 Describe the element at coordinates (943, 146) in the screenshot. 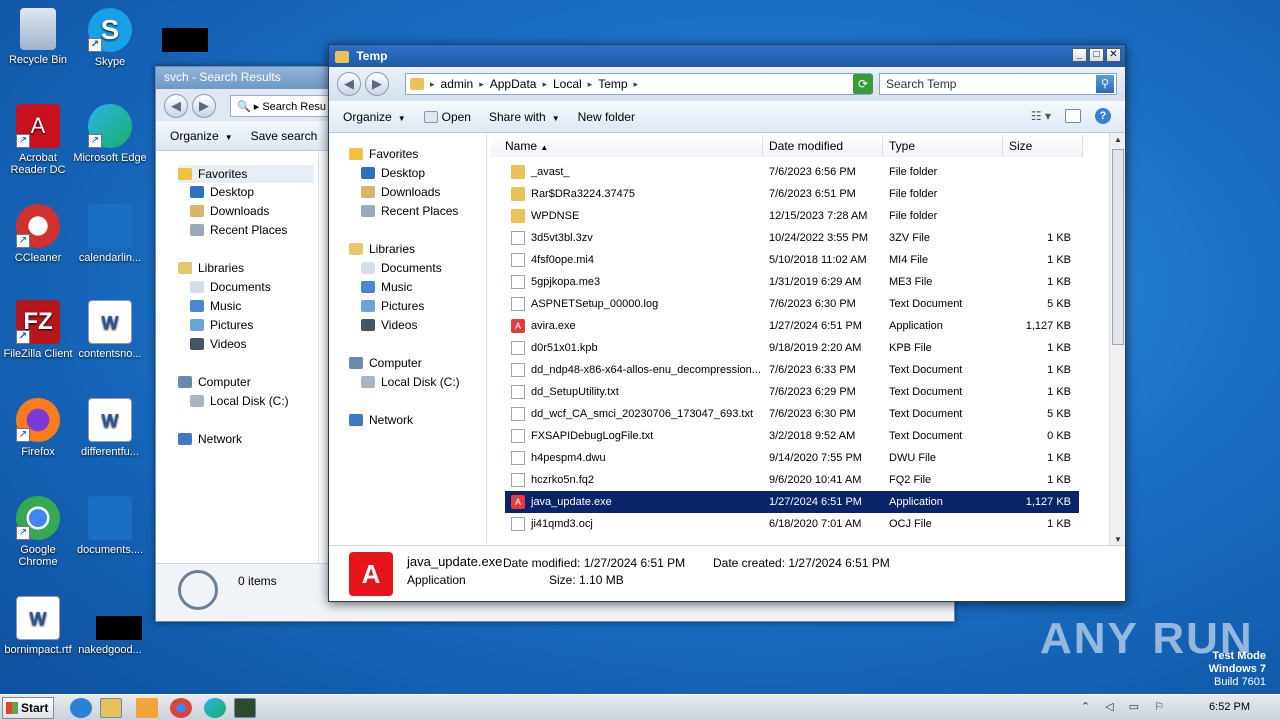

I see `column-type: Type` at that location.